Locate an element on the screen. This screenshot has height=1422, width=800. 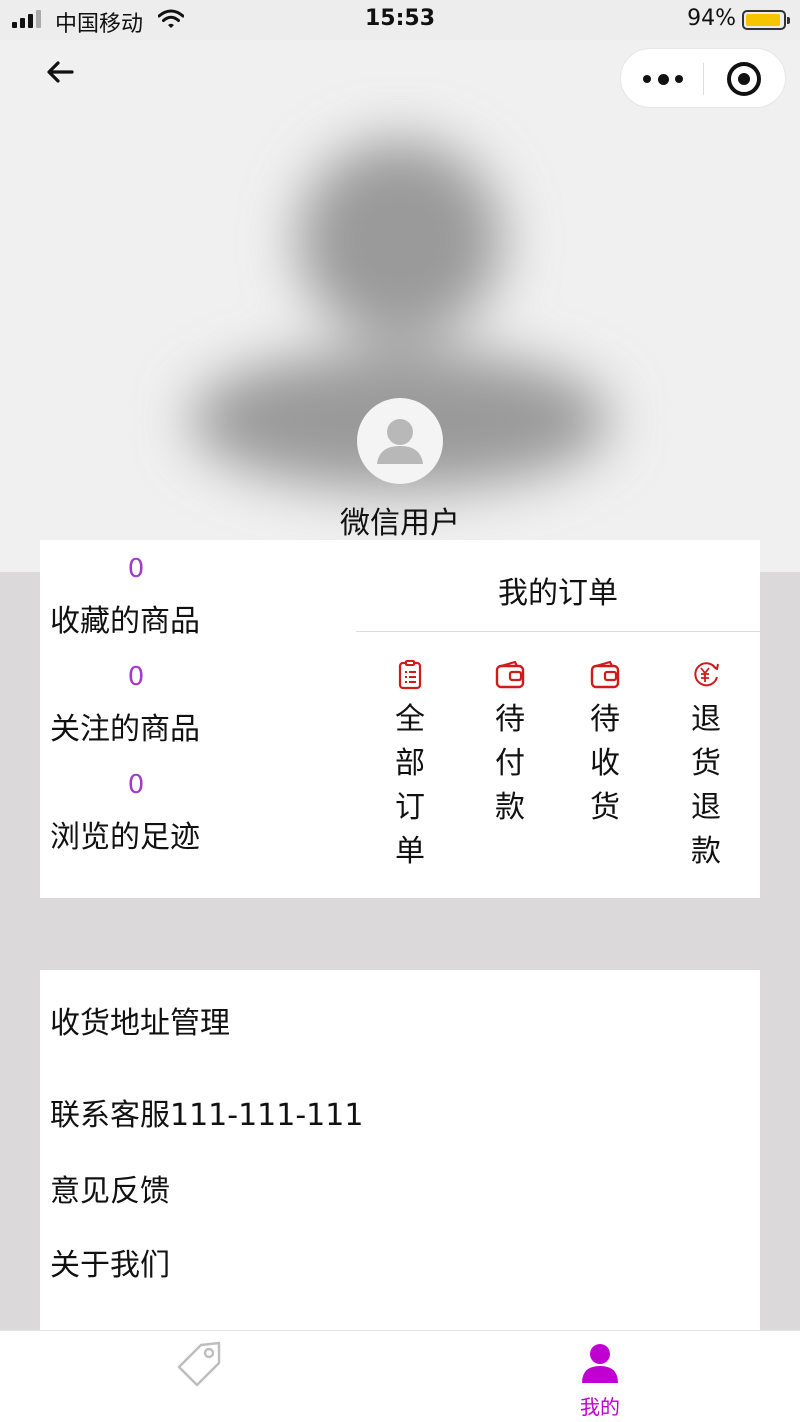
order-pending-payment: 待付款 is located at coordinates (510, 745).